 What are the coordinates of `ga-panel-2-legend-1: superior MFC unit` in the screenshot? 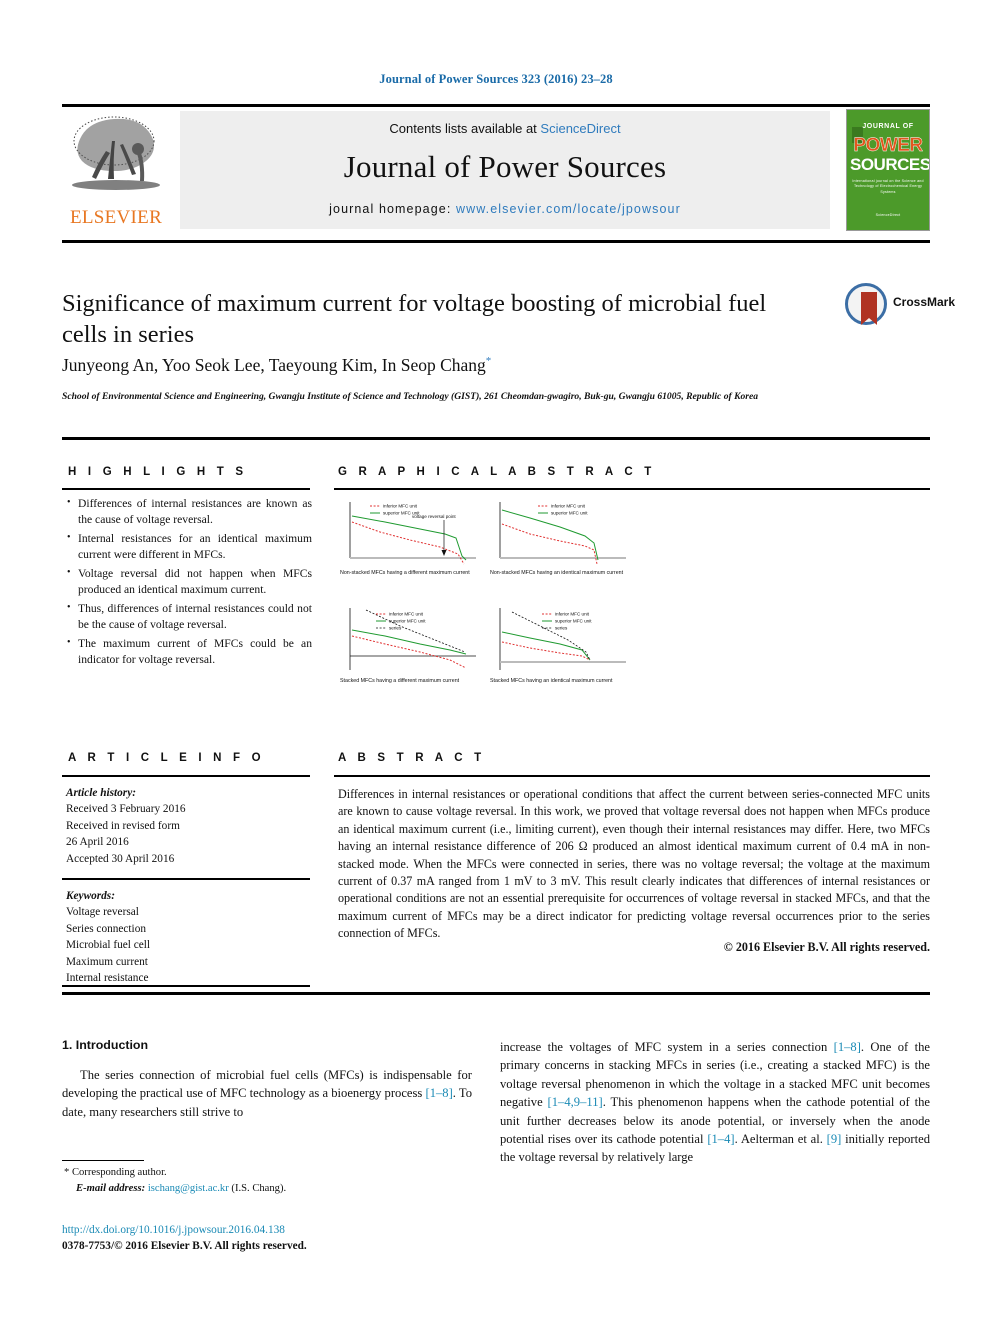 It's located at (569, 513).